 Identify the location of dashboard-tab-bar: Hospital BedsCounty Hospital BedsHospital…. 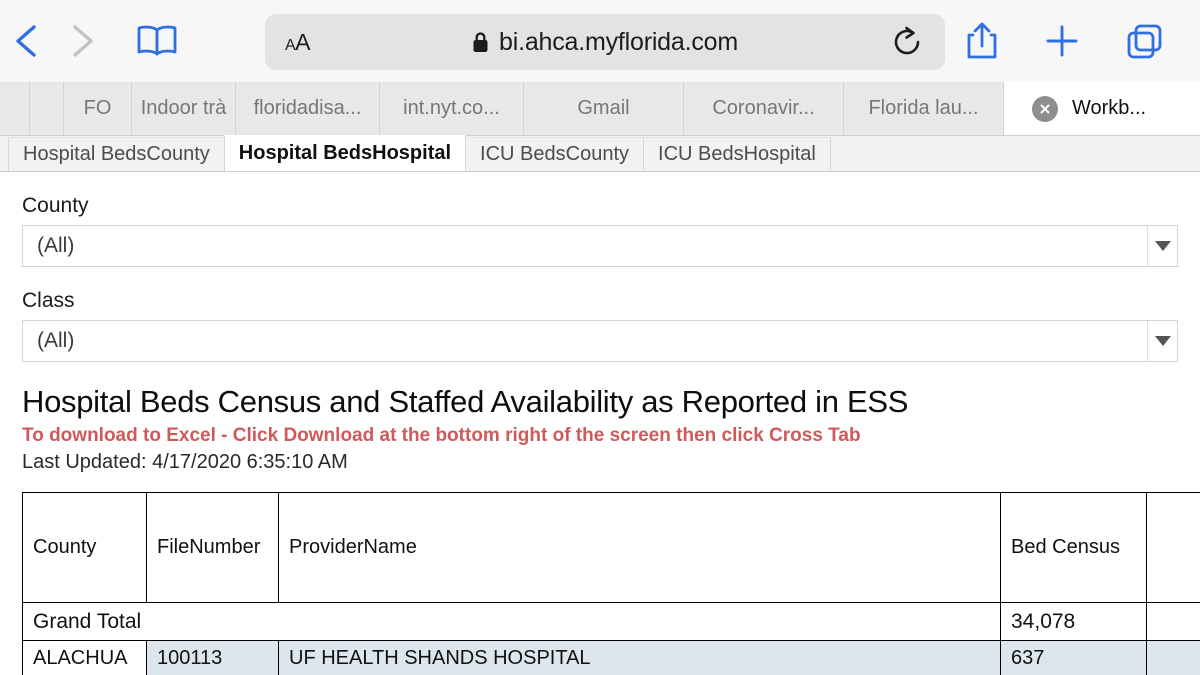
(600, 153).